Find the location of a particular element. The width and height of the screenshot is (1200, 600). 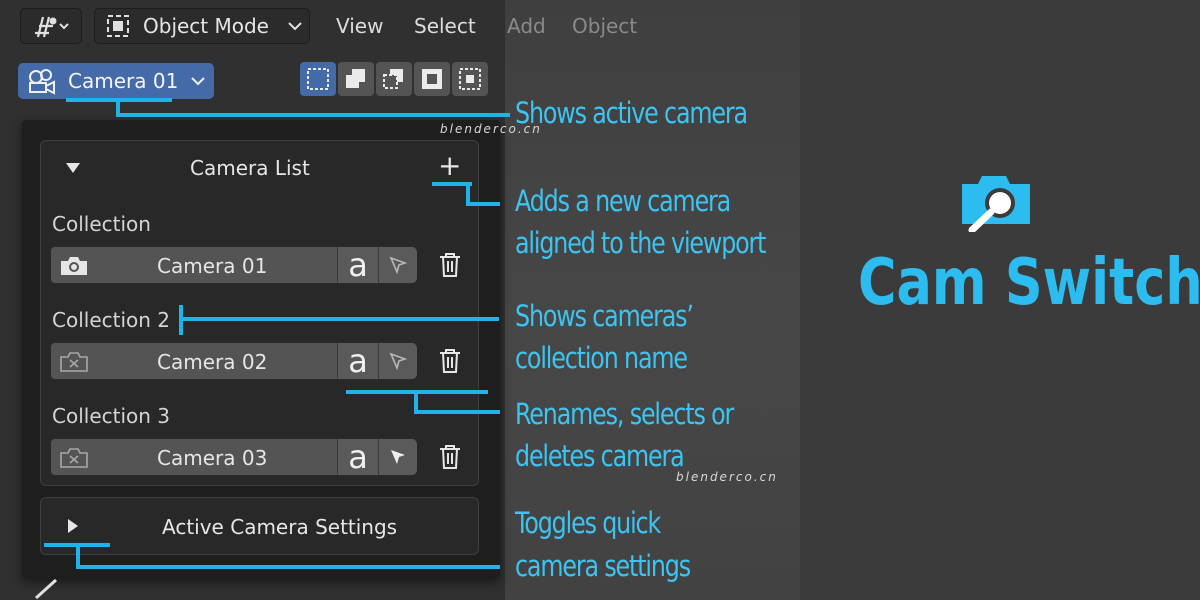

select-extend-button is located at coordinates (356, 79).